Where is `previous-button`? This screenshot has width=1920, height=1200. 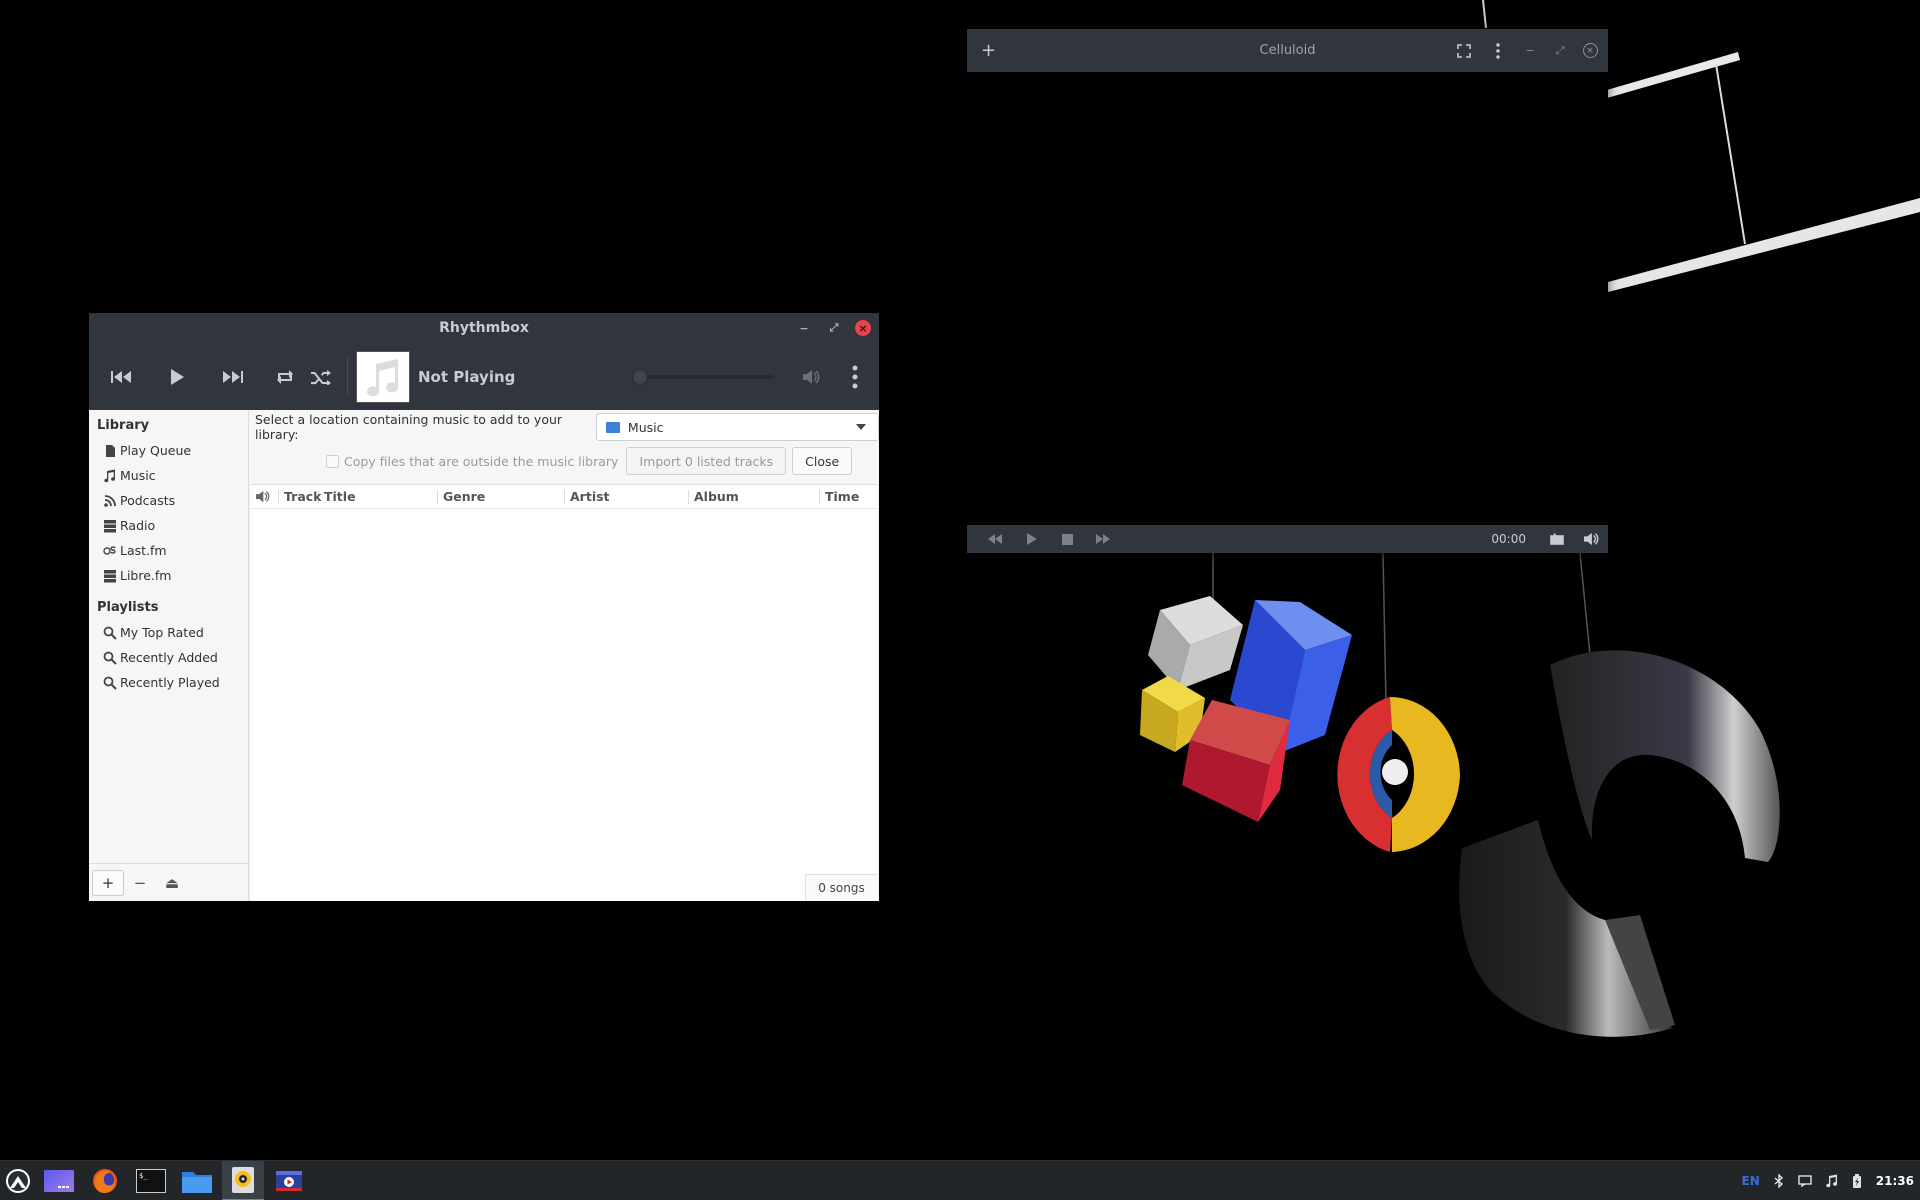 previous-button is located at coordinates (121, 377).